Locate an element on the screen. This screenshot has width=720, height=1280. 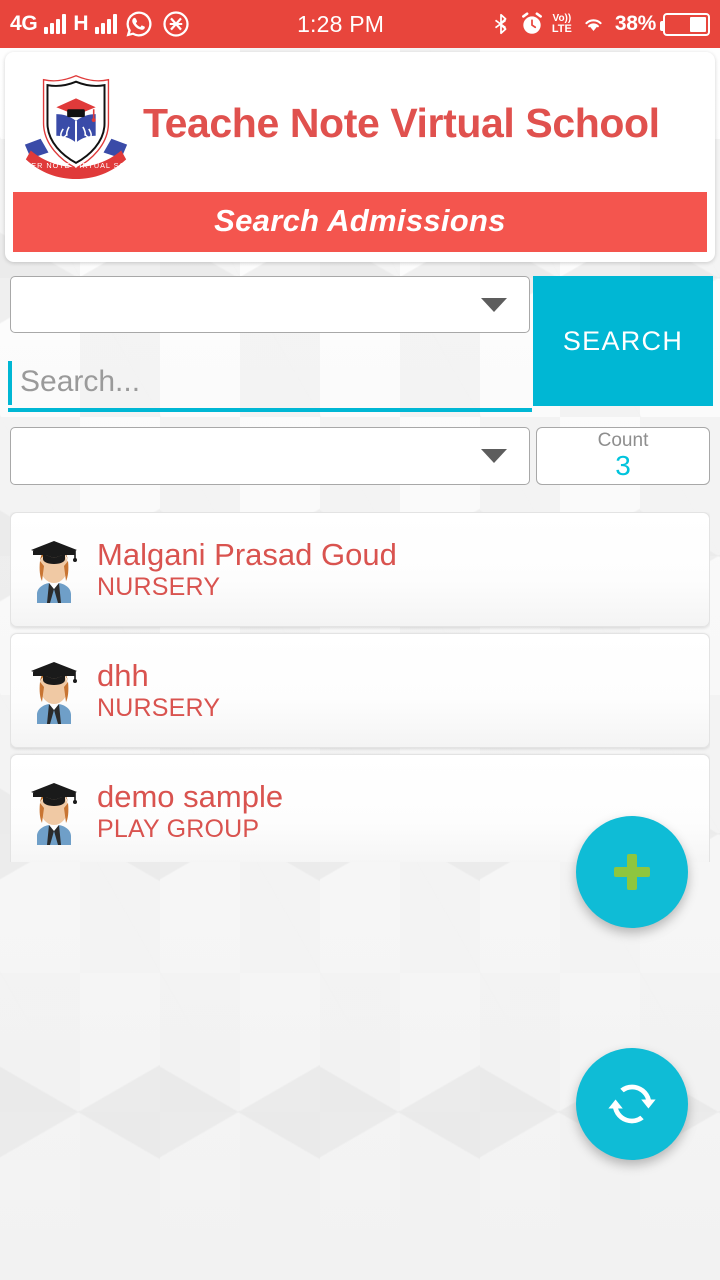
battery-icon is located at coordinates (685, 24).